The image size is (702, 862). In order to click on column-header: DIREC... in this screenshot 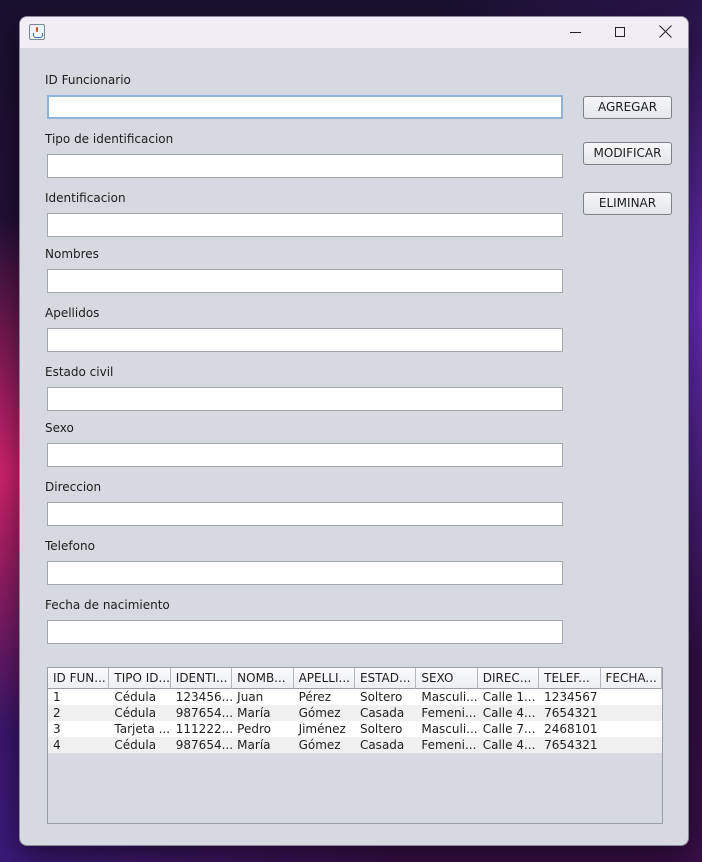, I will do `click(509, 678)`.